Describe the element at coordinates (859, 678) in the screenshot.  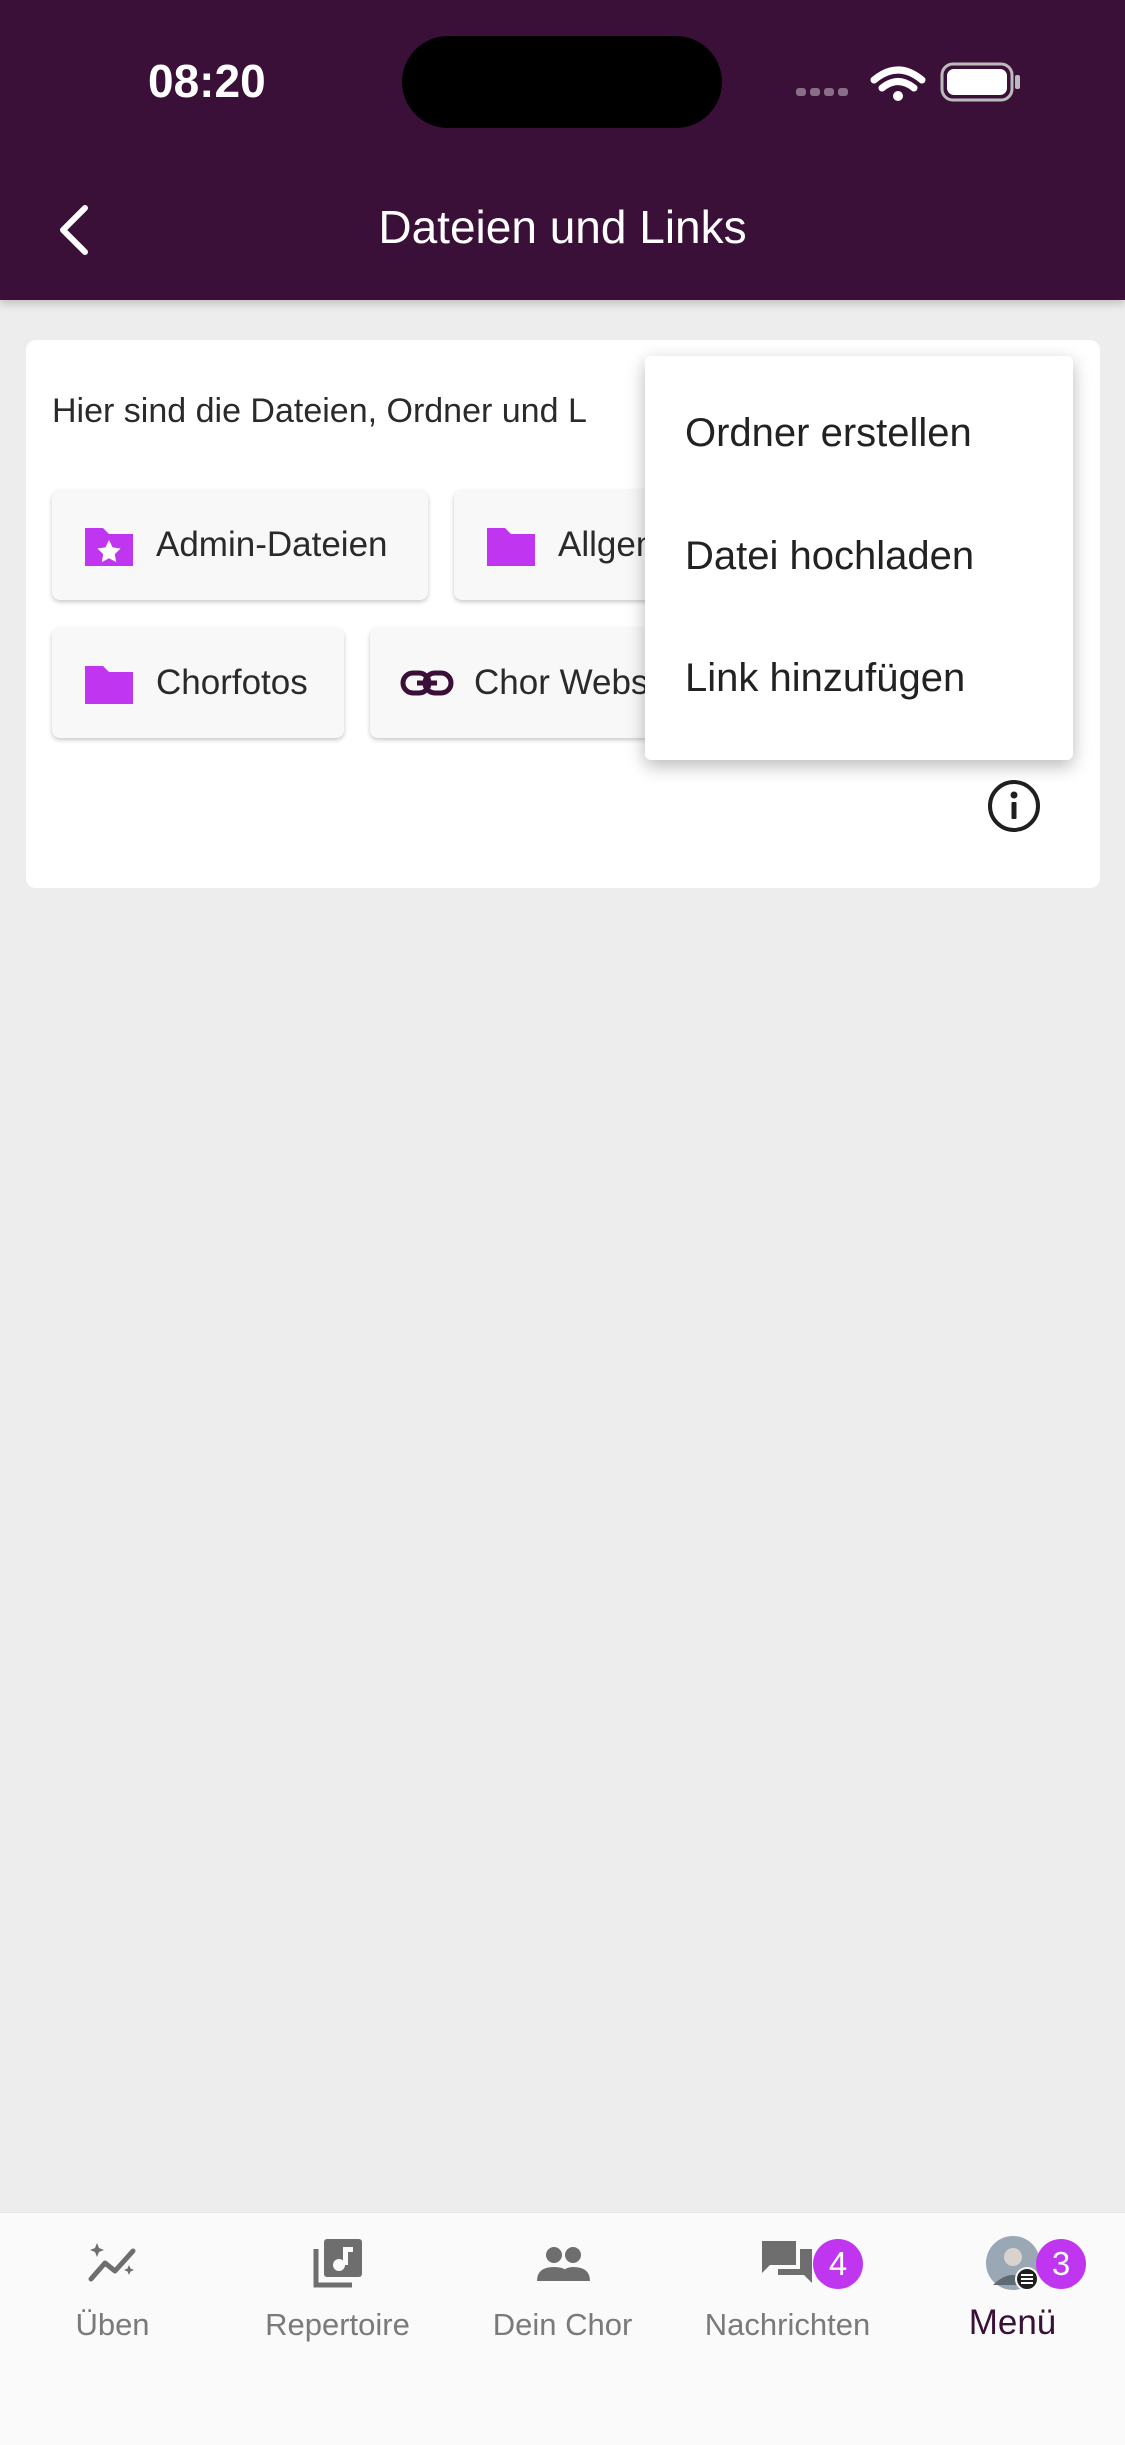
I see `menu-item-add-link: Link hinzufügen` at that location.